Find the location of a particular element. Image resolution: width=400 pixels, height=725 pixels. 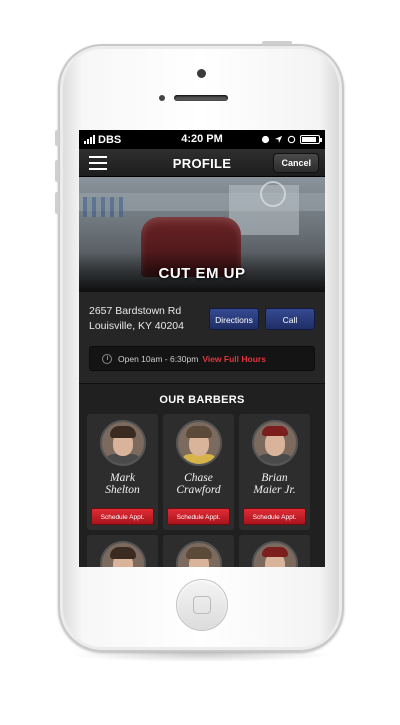

volume-down-button is located at coordinates (57, 203).